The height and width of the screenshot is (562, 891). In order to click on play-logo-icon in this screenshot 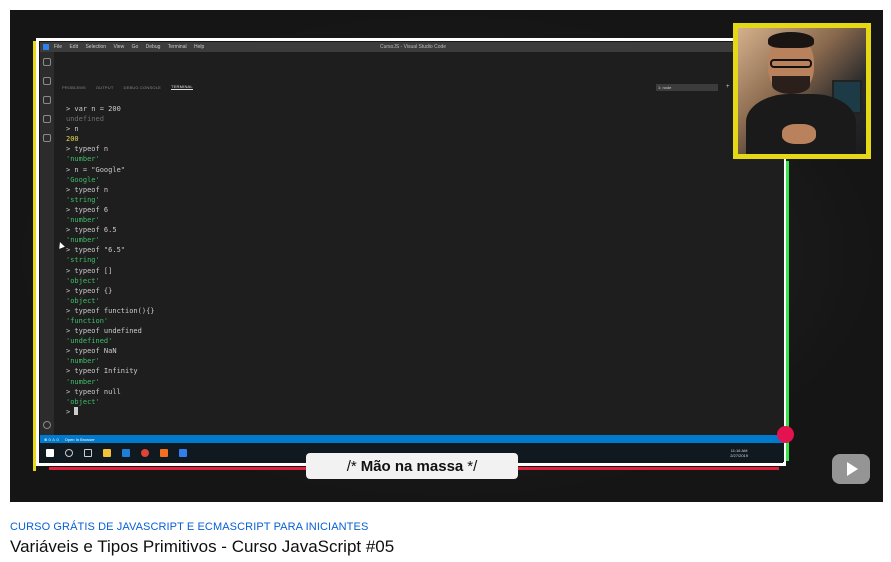, I will do `click(851, 469)`.